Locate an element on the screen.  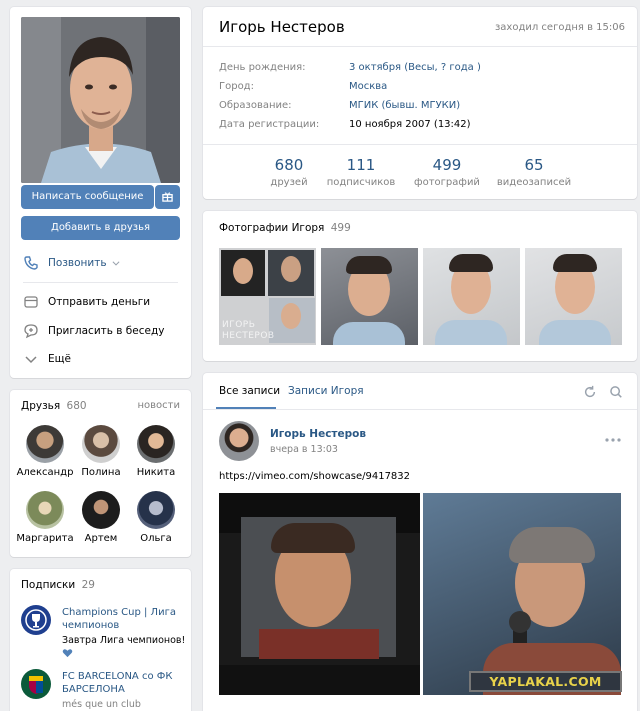
friends-header: Друзья 680 is located at coordinates (54, 406).